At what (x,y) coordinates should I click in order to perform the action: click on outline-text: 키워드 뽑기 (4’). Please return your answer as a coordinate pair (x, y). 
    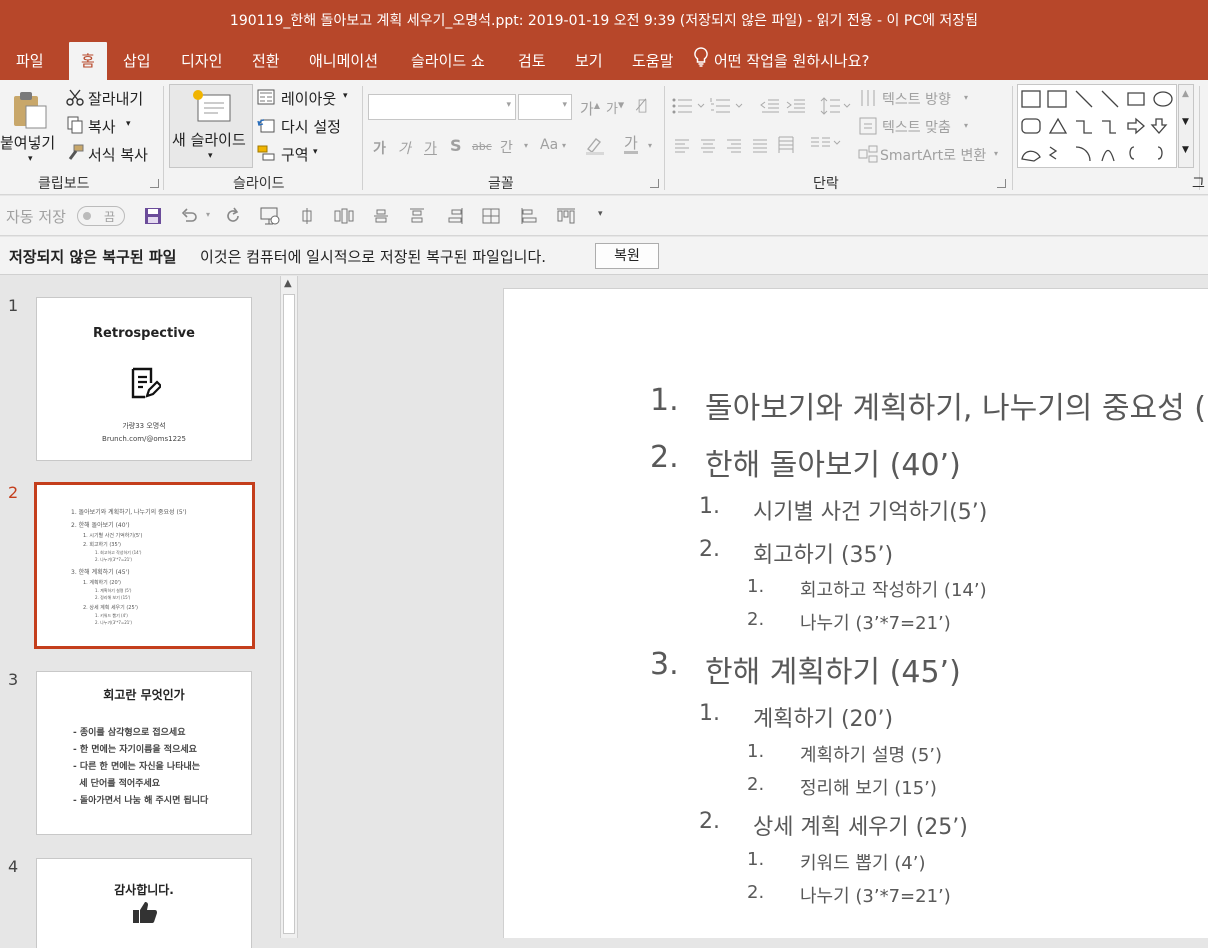
    Looking at the image, I should click on (863, 863).